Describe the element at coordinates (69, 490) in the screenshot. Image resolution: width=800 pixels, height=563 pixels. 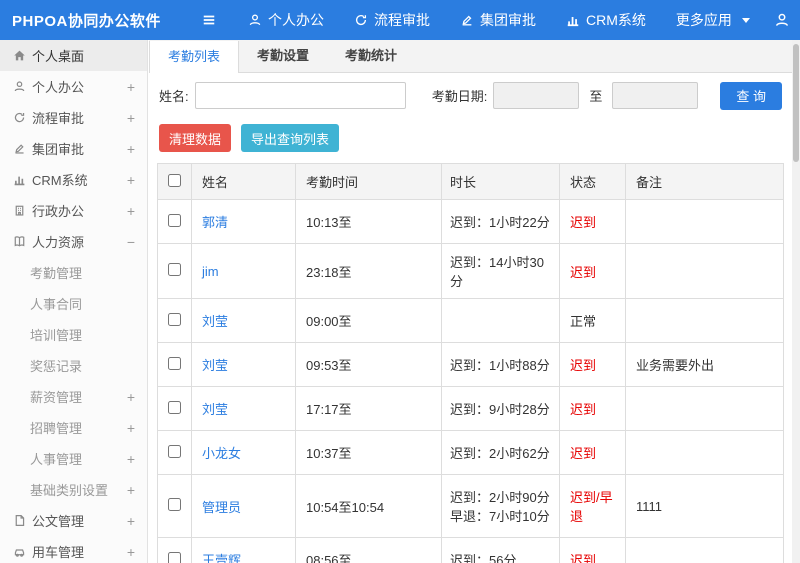
I see `sidebar-item-label: 基础类别设置` at that location.